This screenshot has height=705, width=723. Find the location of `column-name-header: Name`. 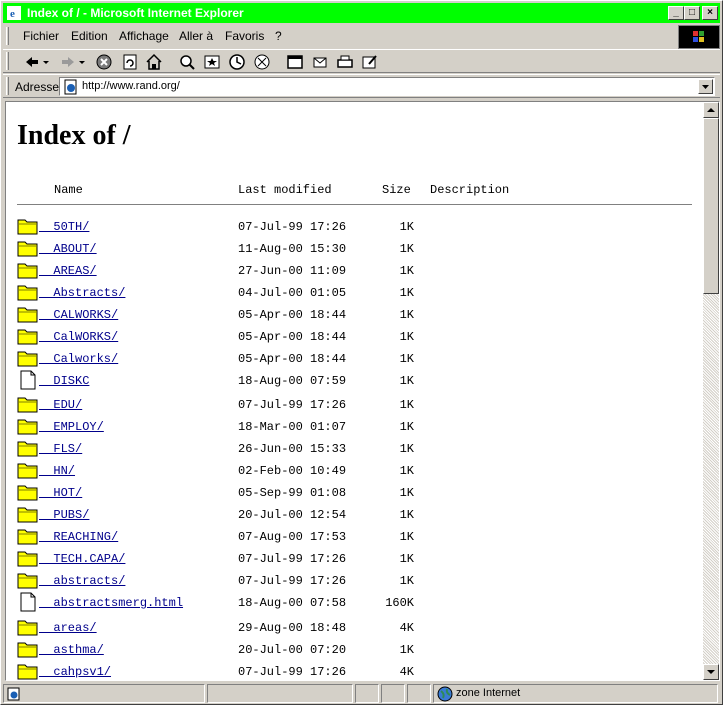

column-name-header: Name is located at coordinates (68, 190).